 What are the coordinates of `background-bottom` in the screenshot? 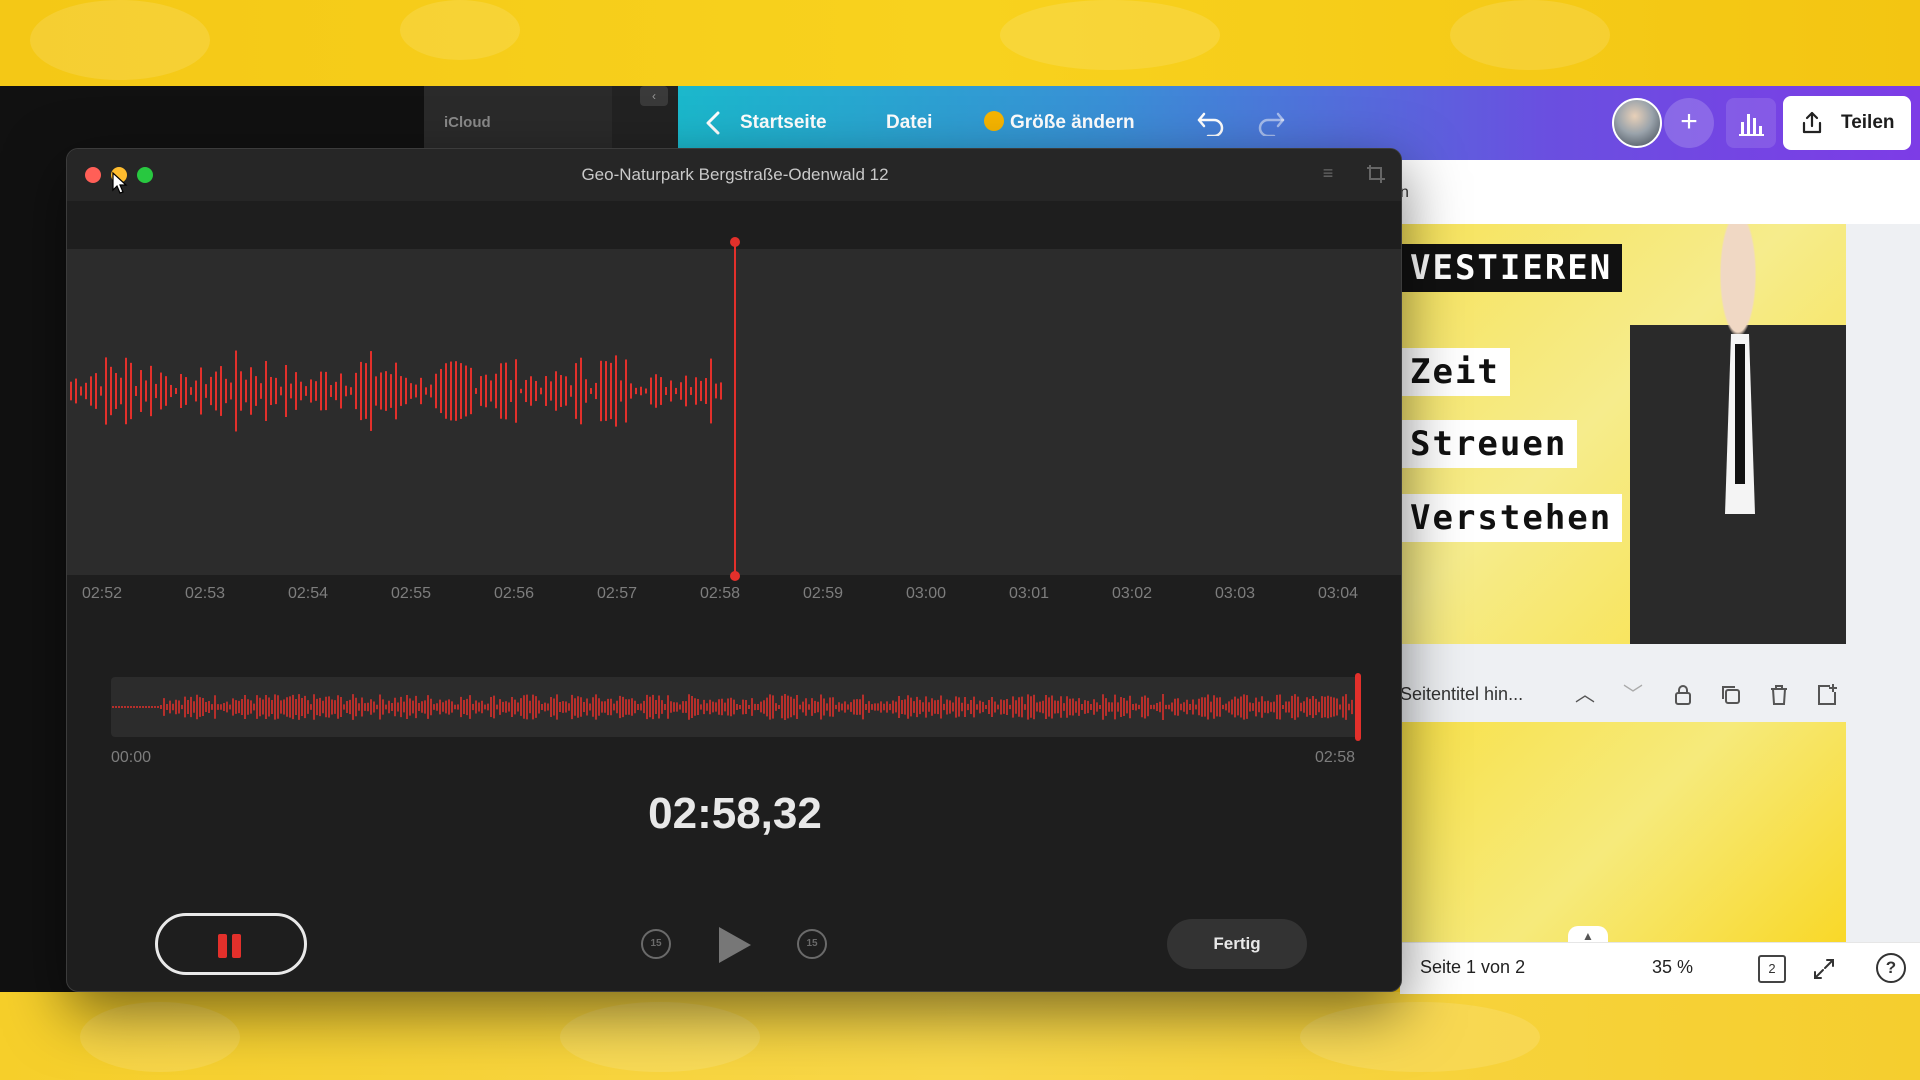 It's located at (960, 1036).